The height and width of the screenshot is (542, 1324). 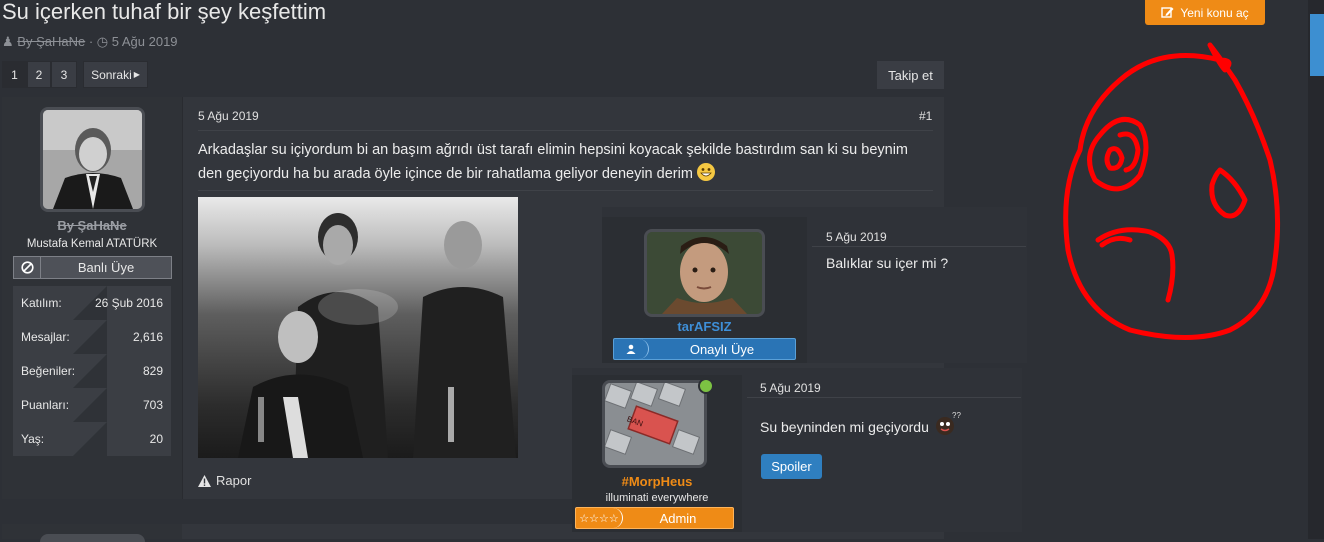 What do you see at coordinates (1172, 191) in the screenshot?
I see `red-face-doodle` at bounding box center [1172, 191].